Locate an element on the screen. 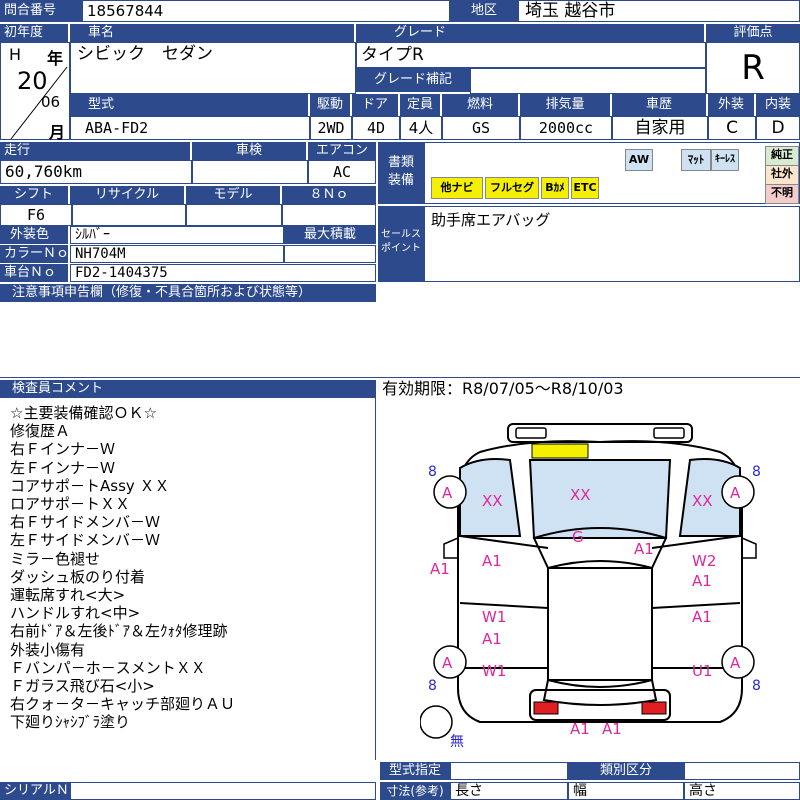  ext-color-value: ｼﾙﾊﾞｰ is located at coordinates (177, 235).